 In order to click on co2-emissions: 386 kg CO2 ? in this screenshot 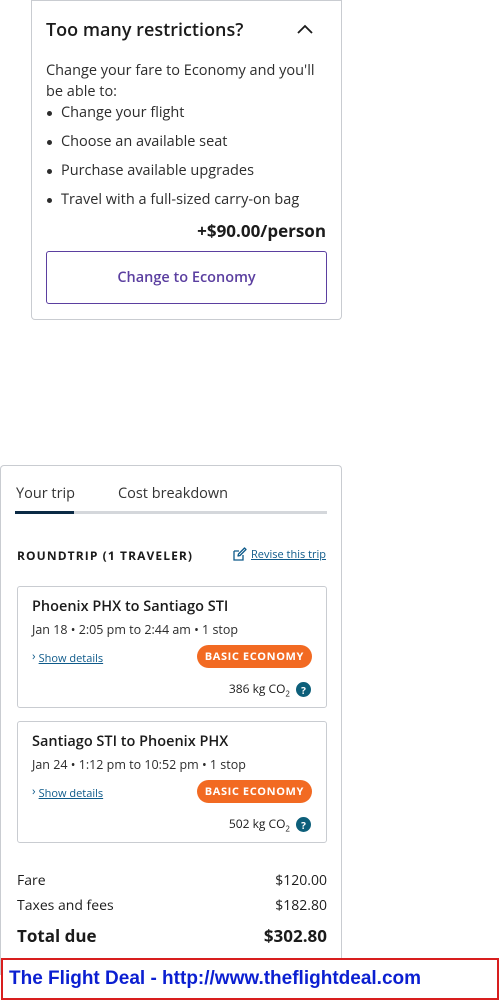, I will do `click(270, 689)`.